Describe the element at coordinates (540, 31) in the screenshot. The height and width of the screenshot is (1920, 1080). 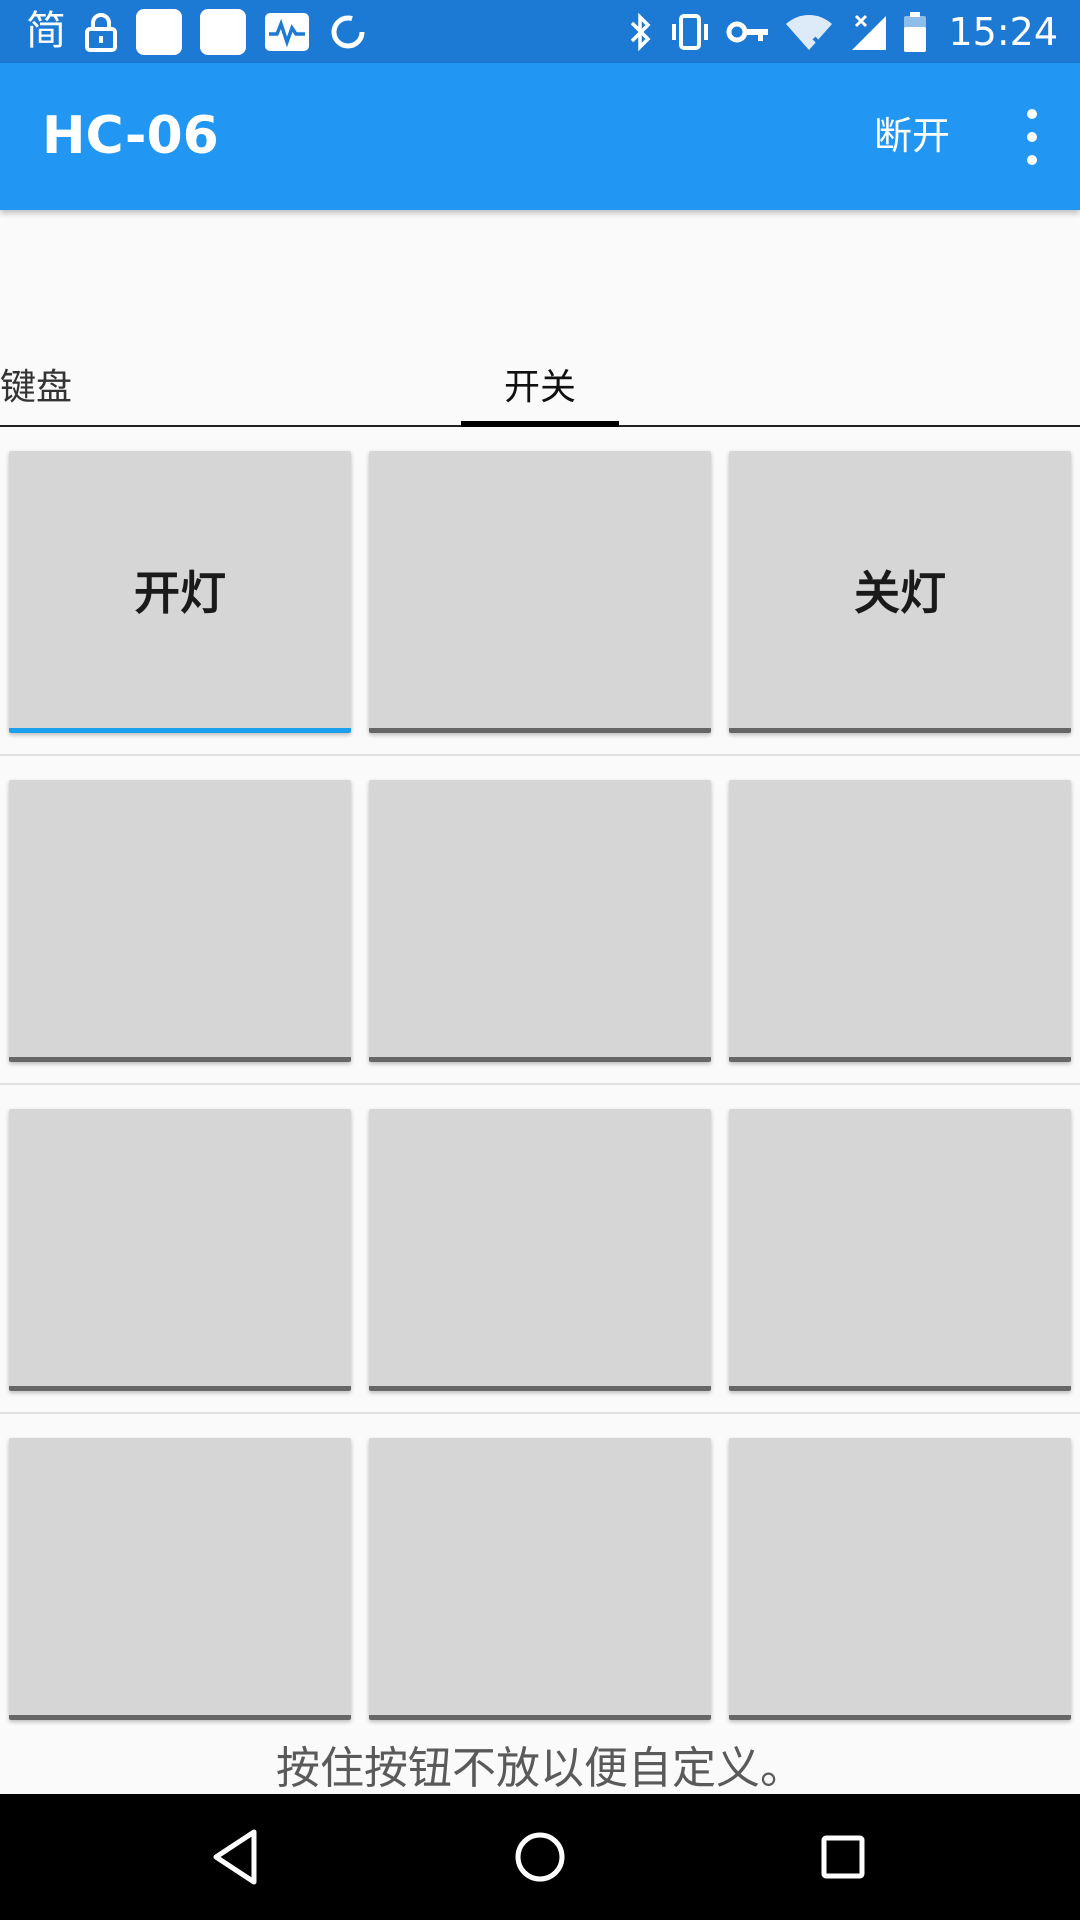
I see `status-bar: 简 15:24` at that location.